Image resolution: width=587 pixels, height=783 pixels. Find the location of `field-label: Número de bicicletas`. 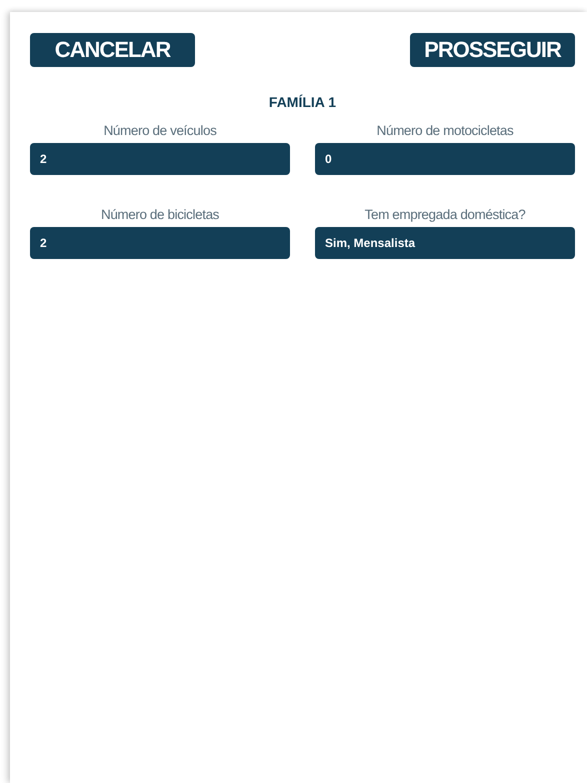

field-label: Número de bicicletas is located at coordinates (160, 215).